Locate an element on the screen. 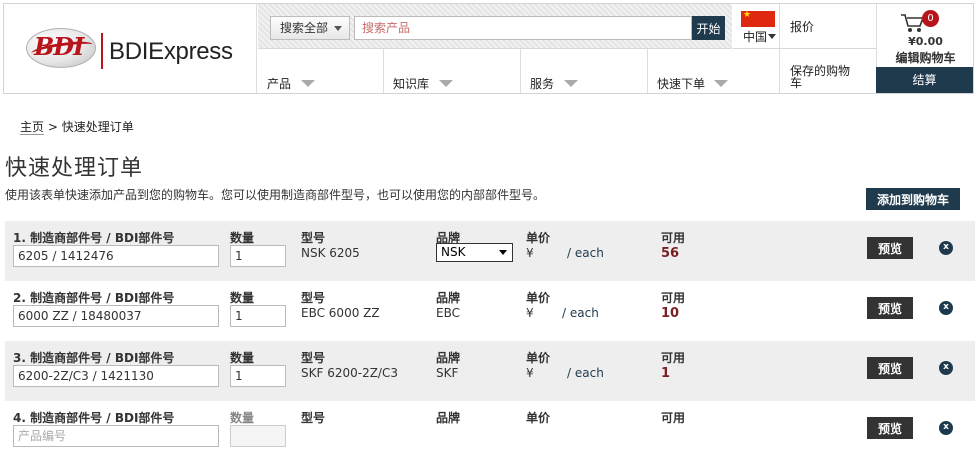 The width and height of the screenshot is (979, 450). breadcrumb-current: 快速处理订单 is located at coordinates (97, 127).